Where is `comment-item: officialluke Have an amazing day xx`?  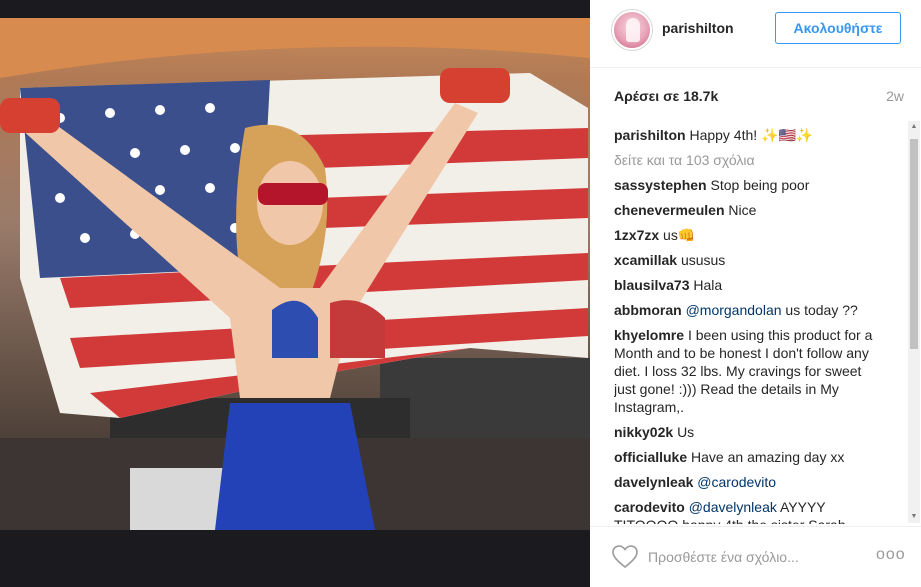 comment-item: officialluke Have an amazing day xx is located at coordinates (749, 457).